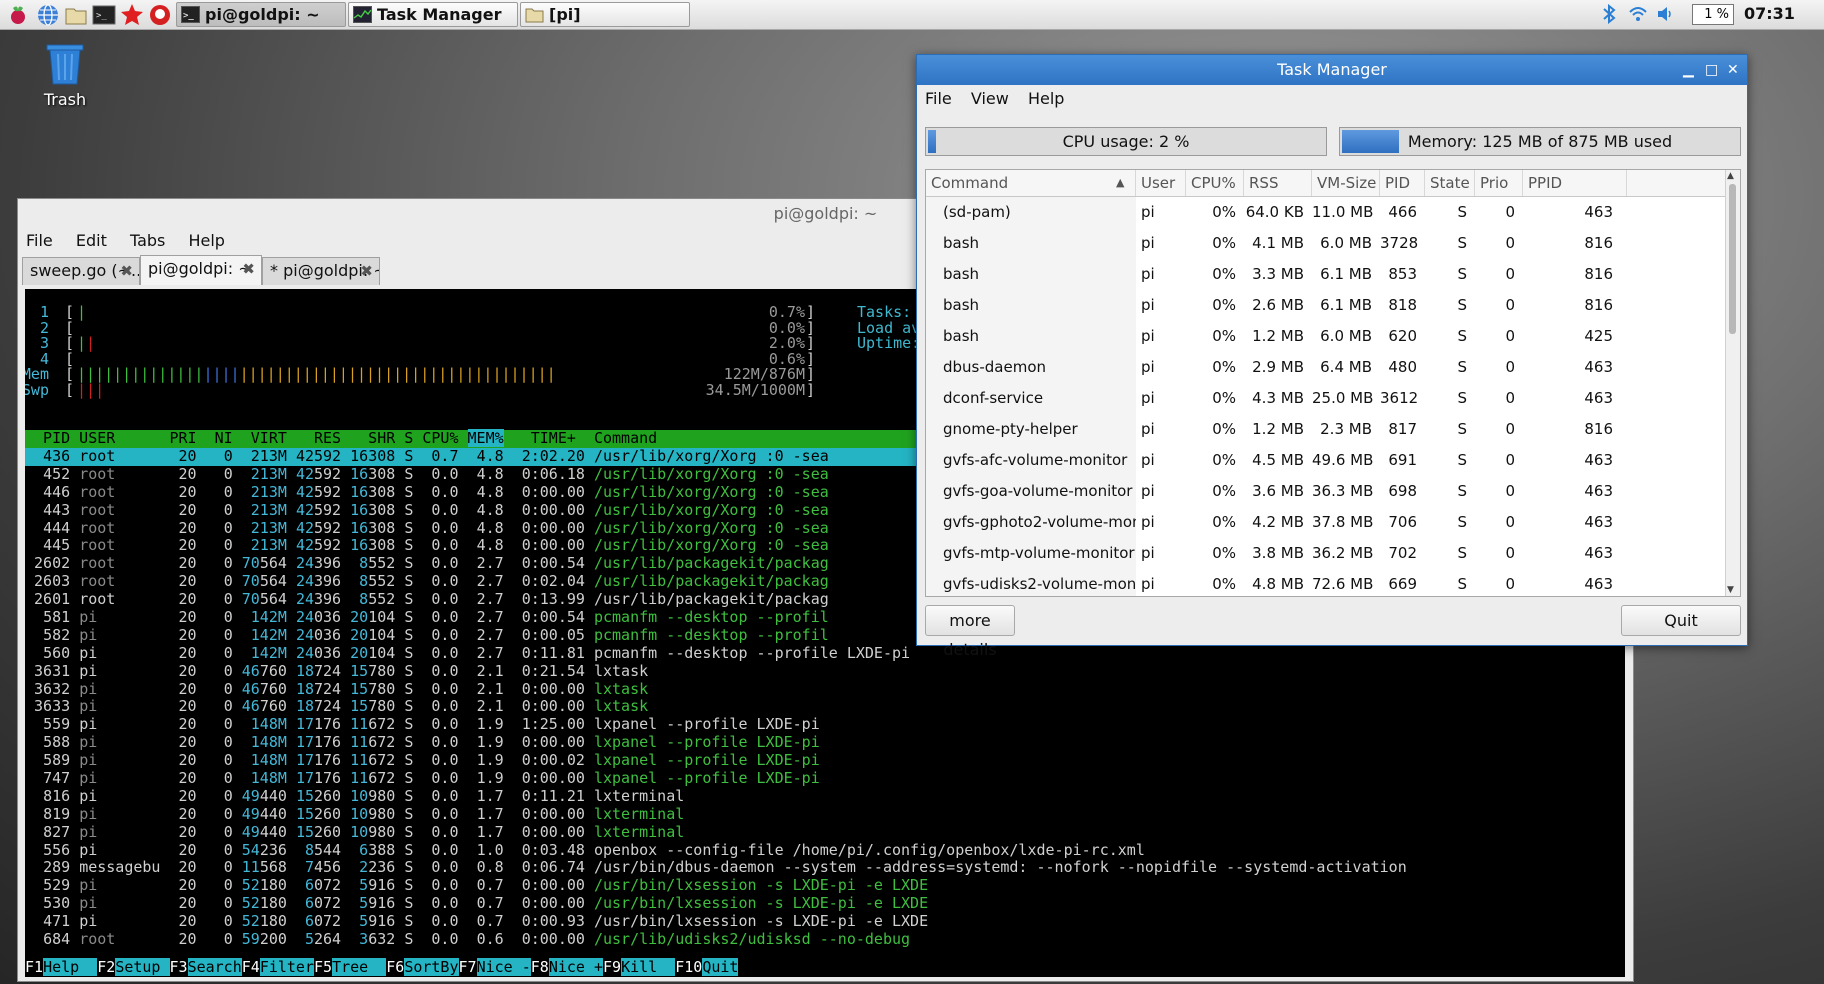 The image size is (1824, 984). What do you see at coordinates (142, 967) in the screenshot?
I see `fkey-label: Setup` at bounding box center [142, 967].